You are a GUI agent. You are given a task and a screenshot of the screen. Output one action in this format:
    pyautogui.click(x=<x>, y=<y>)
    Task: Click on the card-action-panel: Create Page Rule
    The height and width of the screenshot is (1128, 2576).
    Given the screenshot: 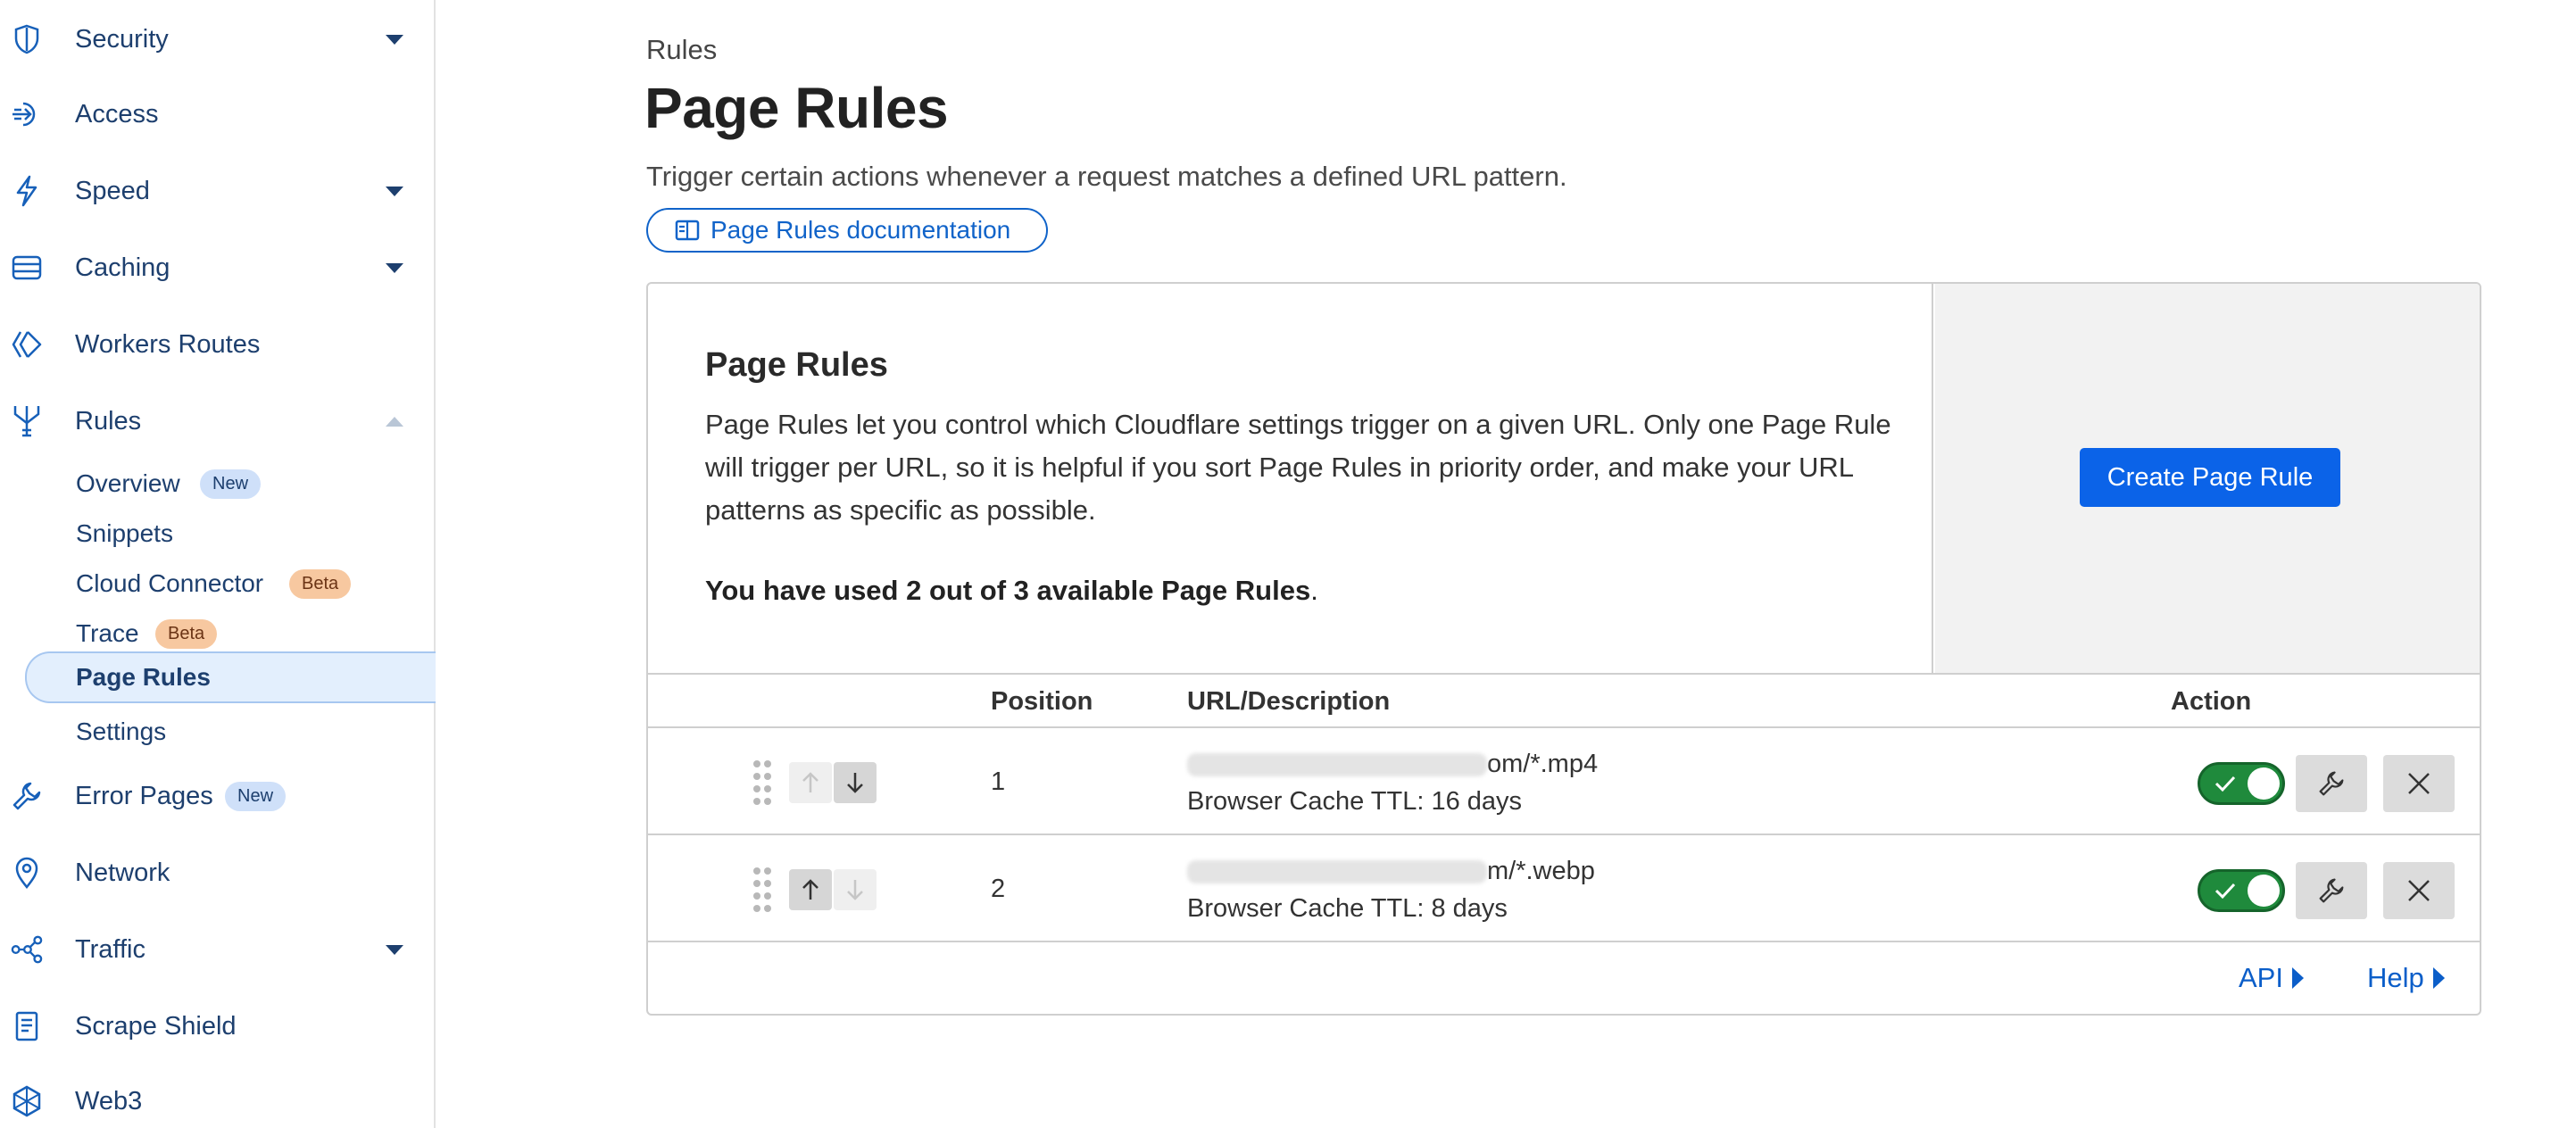 What is the action you would take?
    pyautogui.click(x=2208, y=478)
    